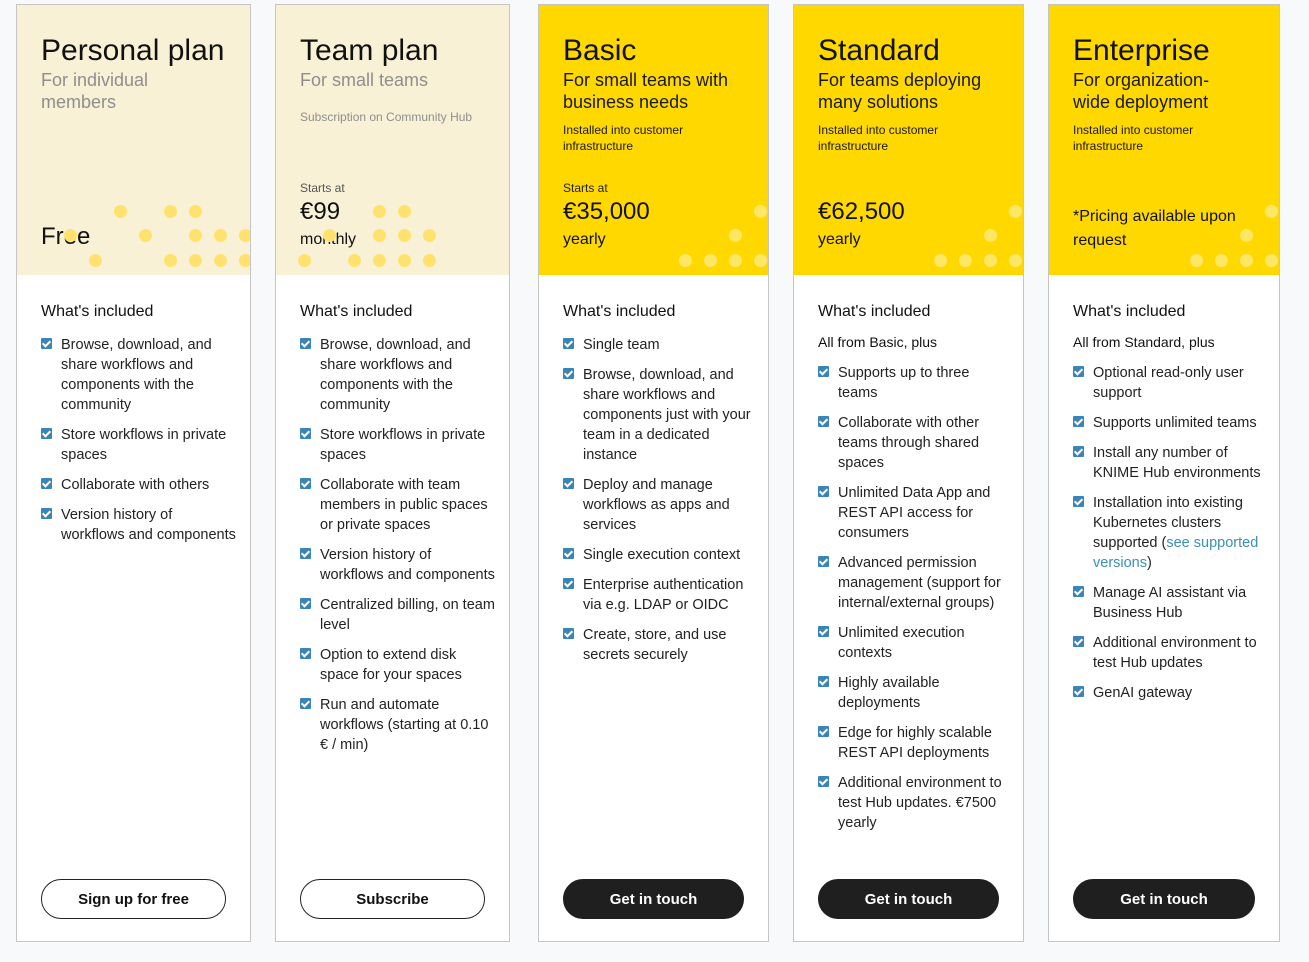  What do you see at coordinates (1144, 342) in the screenshot?
I see `plan-lead: All from Standard, plus` at bounding box center [1144, 342].